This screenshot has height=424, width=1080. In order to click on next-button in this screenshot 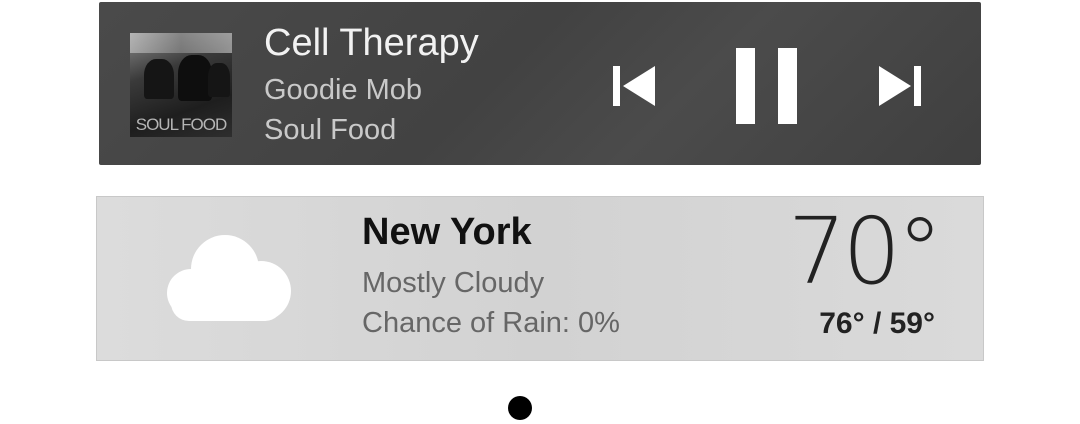, I will do `click(900, 86)`.